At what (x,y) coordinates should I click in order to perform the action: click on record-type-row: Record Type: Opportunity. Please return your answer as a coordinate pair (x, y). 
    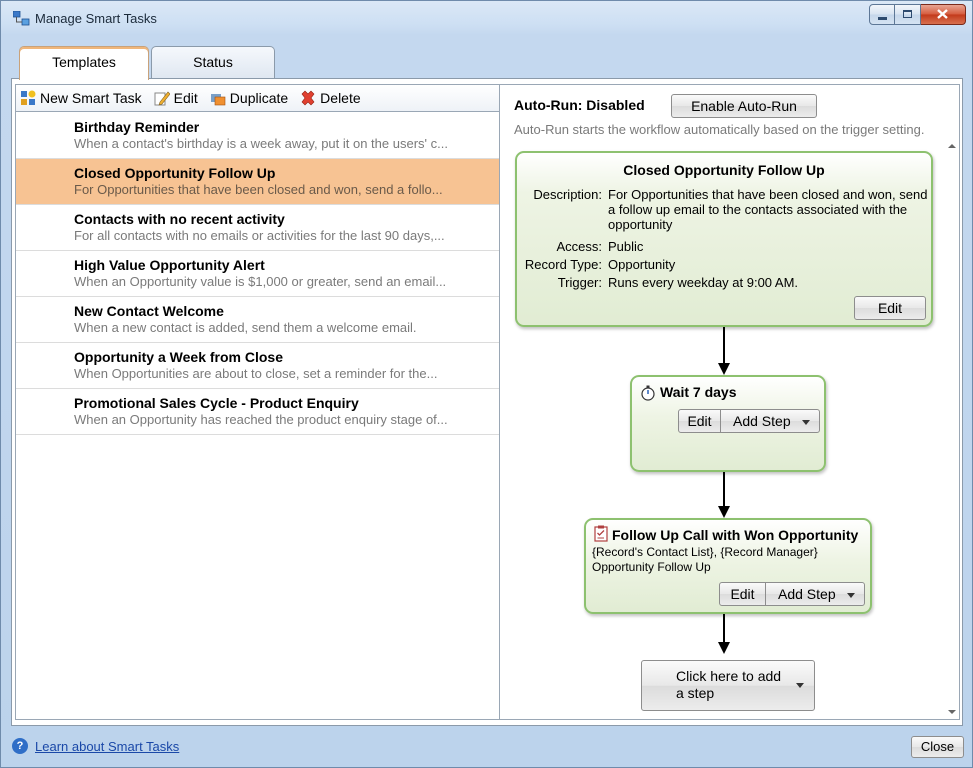
    Looking at the image, I should click on (725, 265).